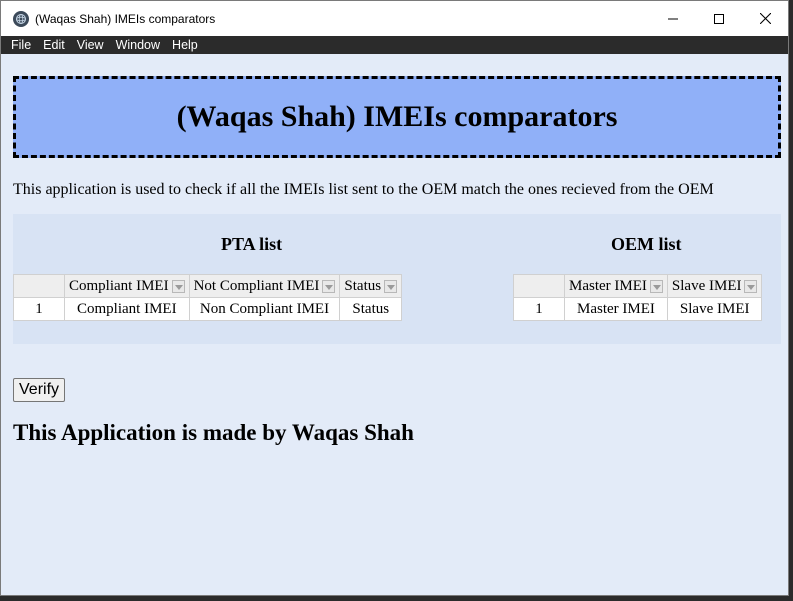 This screenshot has width=793, height=601. Describe the element at coordinates (714, 309) in the screenshot. I see `table-cell: Slave IMEI` at that location.